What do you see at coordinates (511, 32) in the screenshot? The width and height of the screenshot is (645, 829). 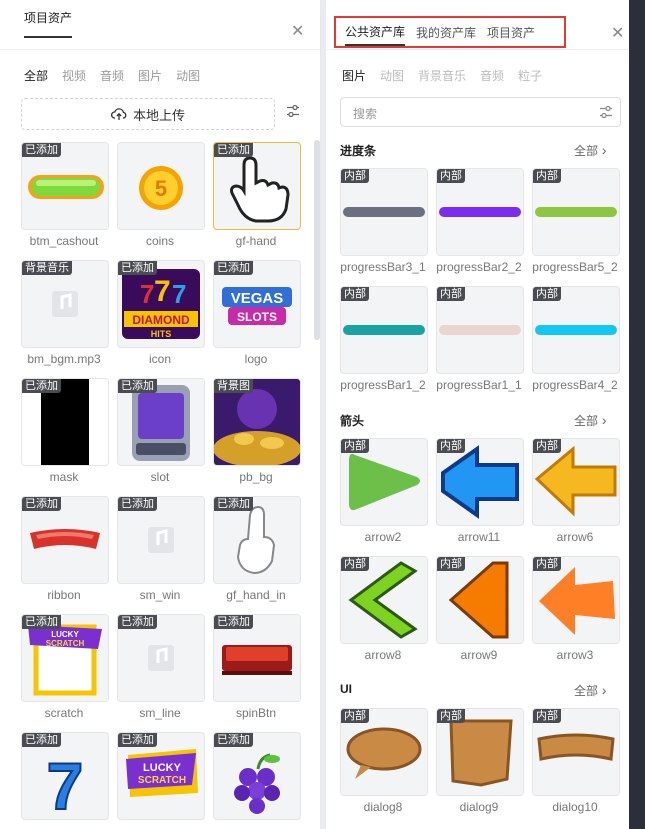 I see `tab-project-assets: 项目资产` at bounding box center [511, 32].